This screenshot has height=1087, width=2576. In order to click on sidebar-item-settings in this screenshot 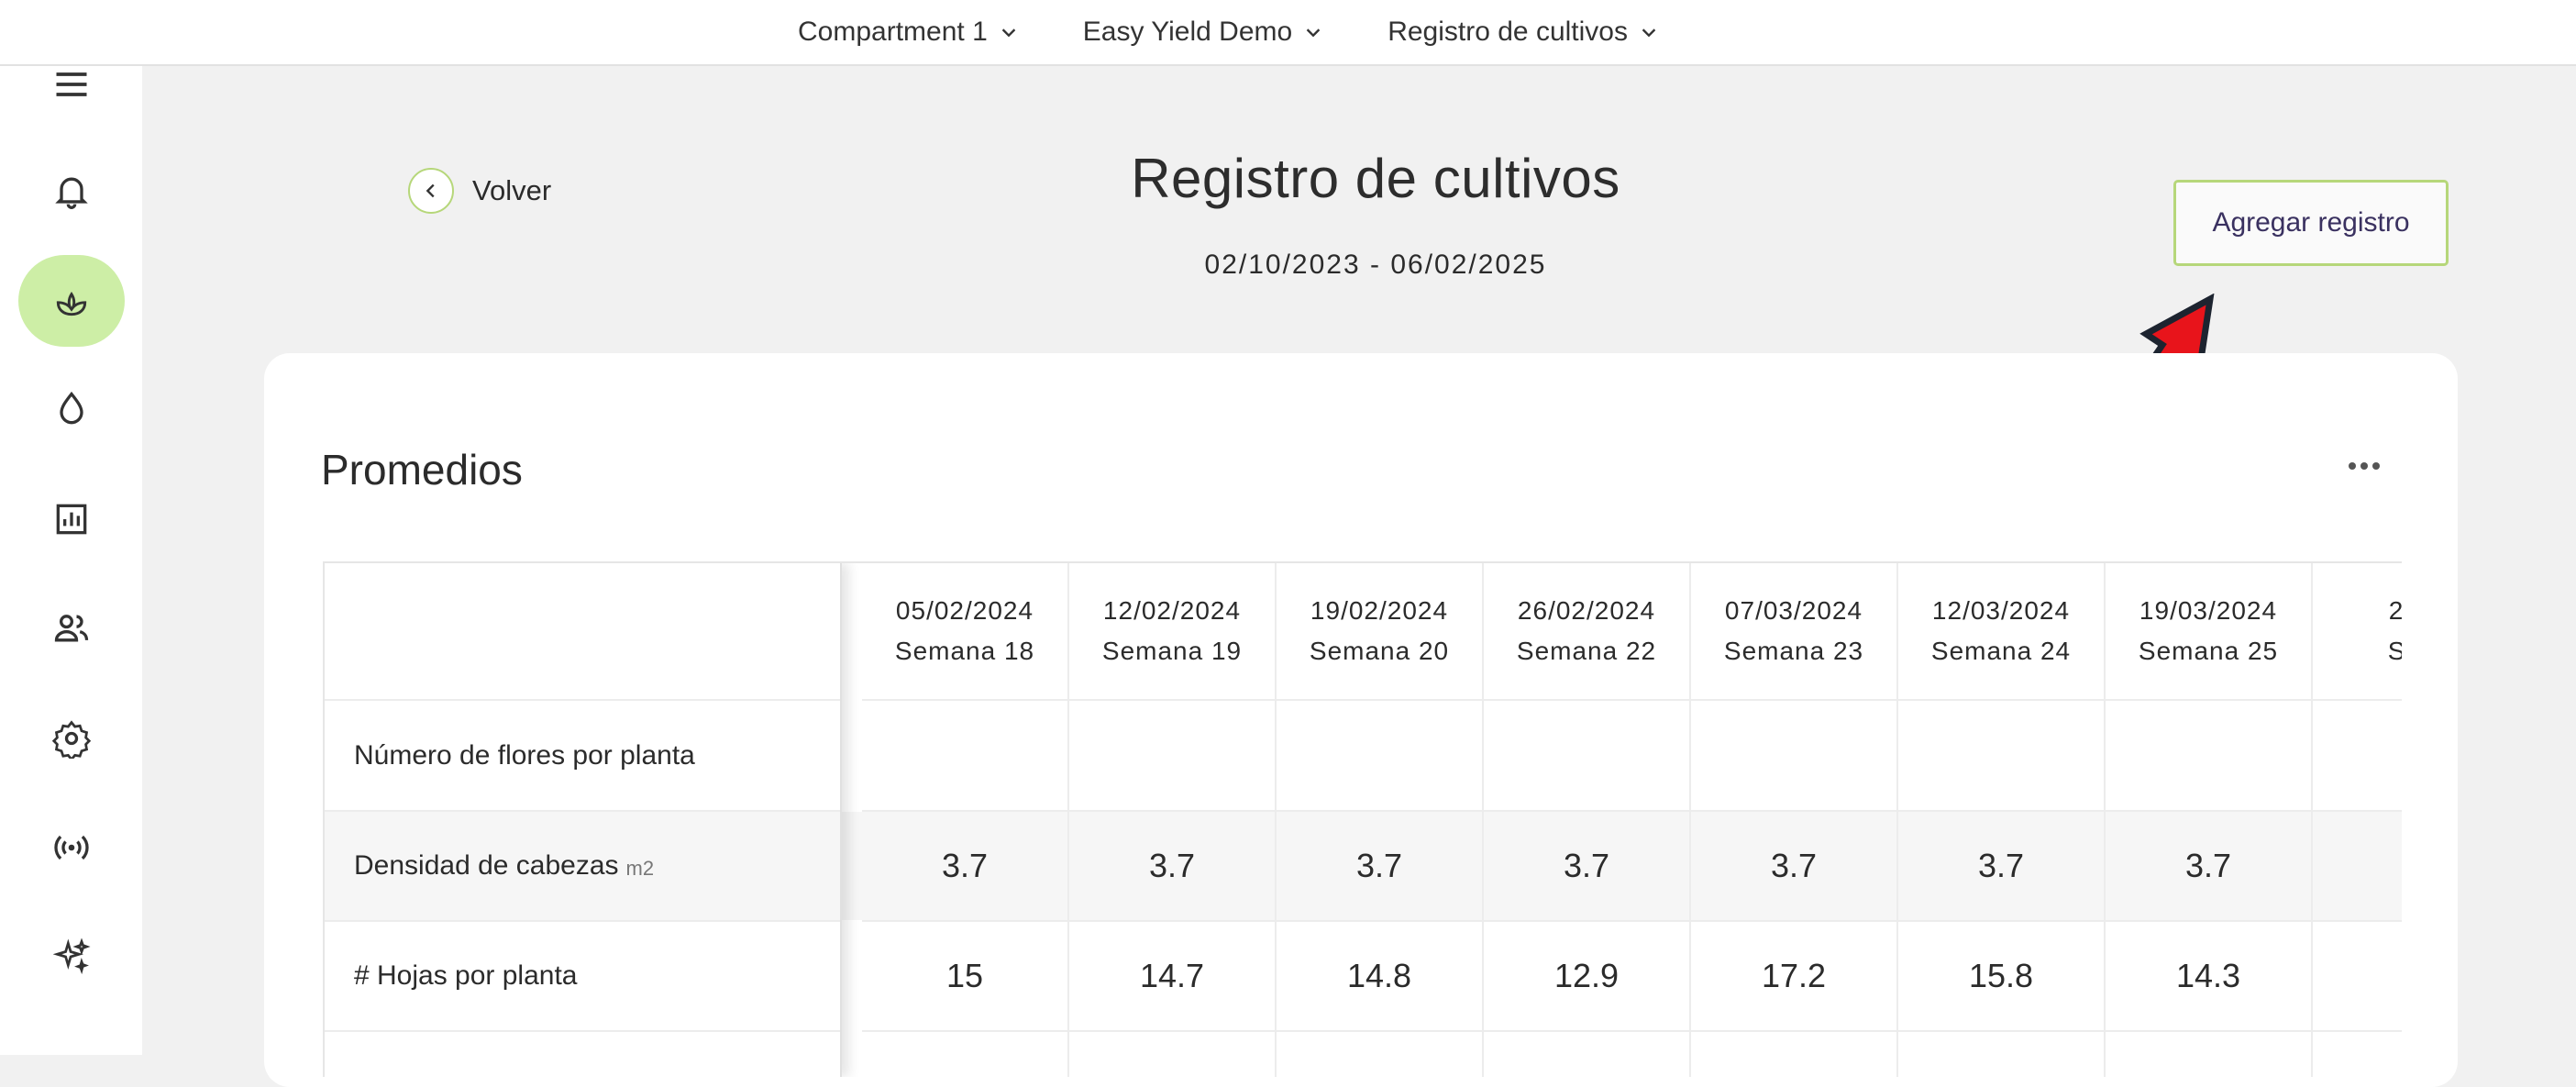, I will do `click(71, 738)`.